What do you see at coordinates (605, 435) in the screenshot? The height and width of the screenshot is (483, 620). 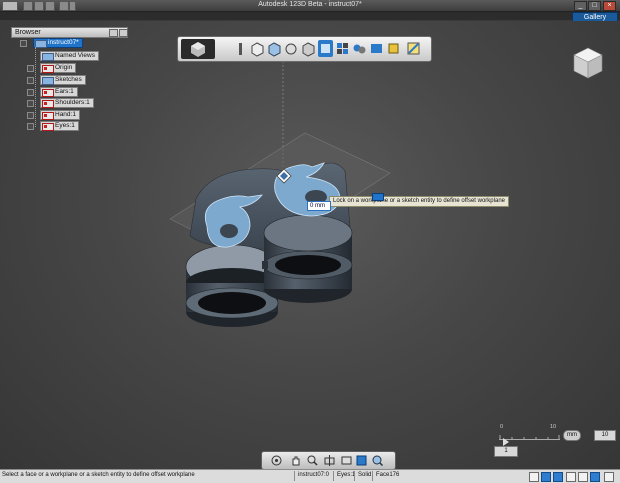 I see `grid-scale-field: 10` at bounding box center [605, 435].